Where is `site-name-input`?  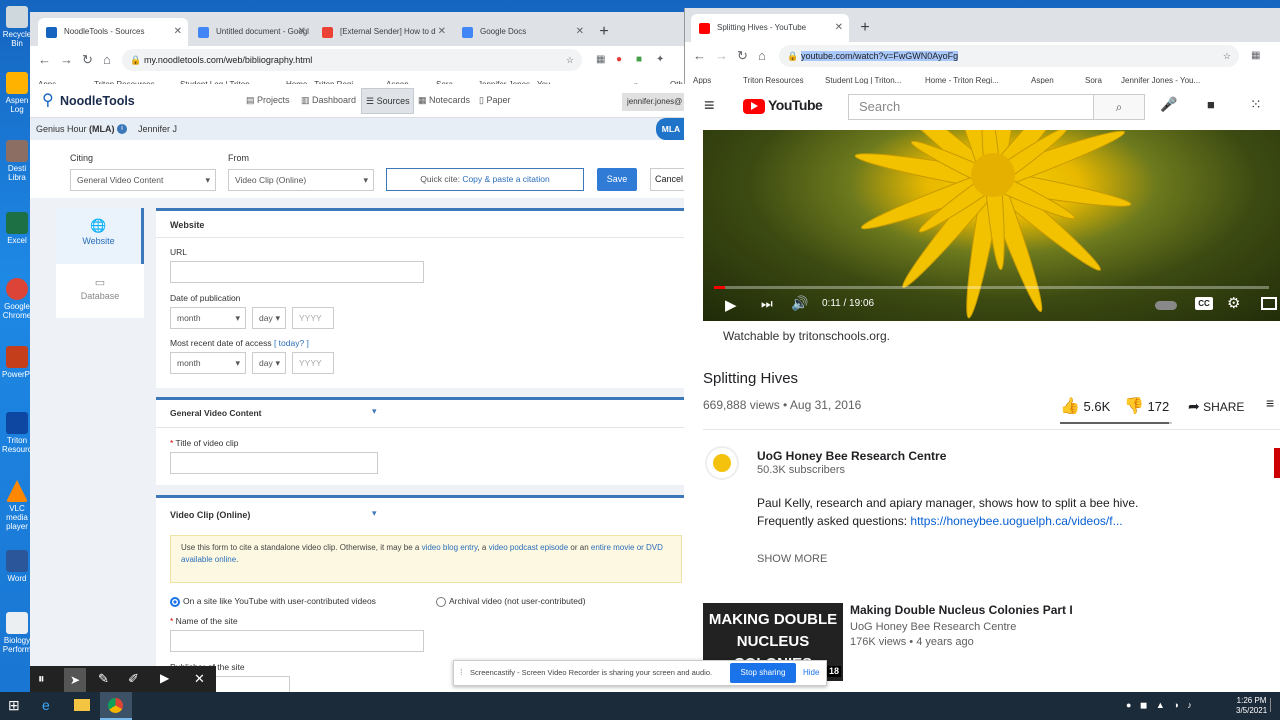
site-name-input is located at coordinates (297, 641).